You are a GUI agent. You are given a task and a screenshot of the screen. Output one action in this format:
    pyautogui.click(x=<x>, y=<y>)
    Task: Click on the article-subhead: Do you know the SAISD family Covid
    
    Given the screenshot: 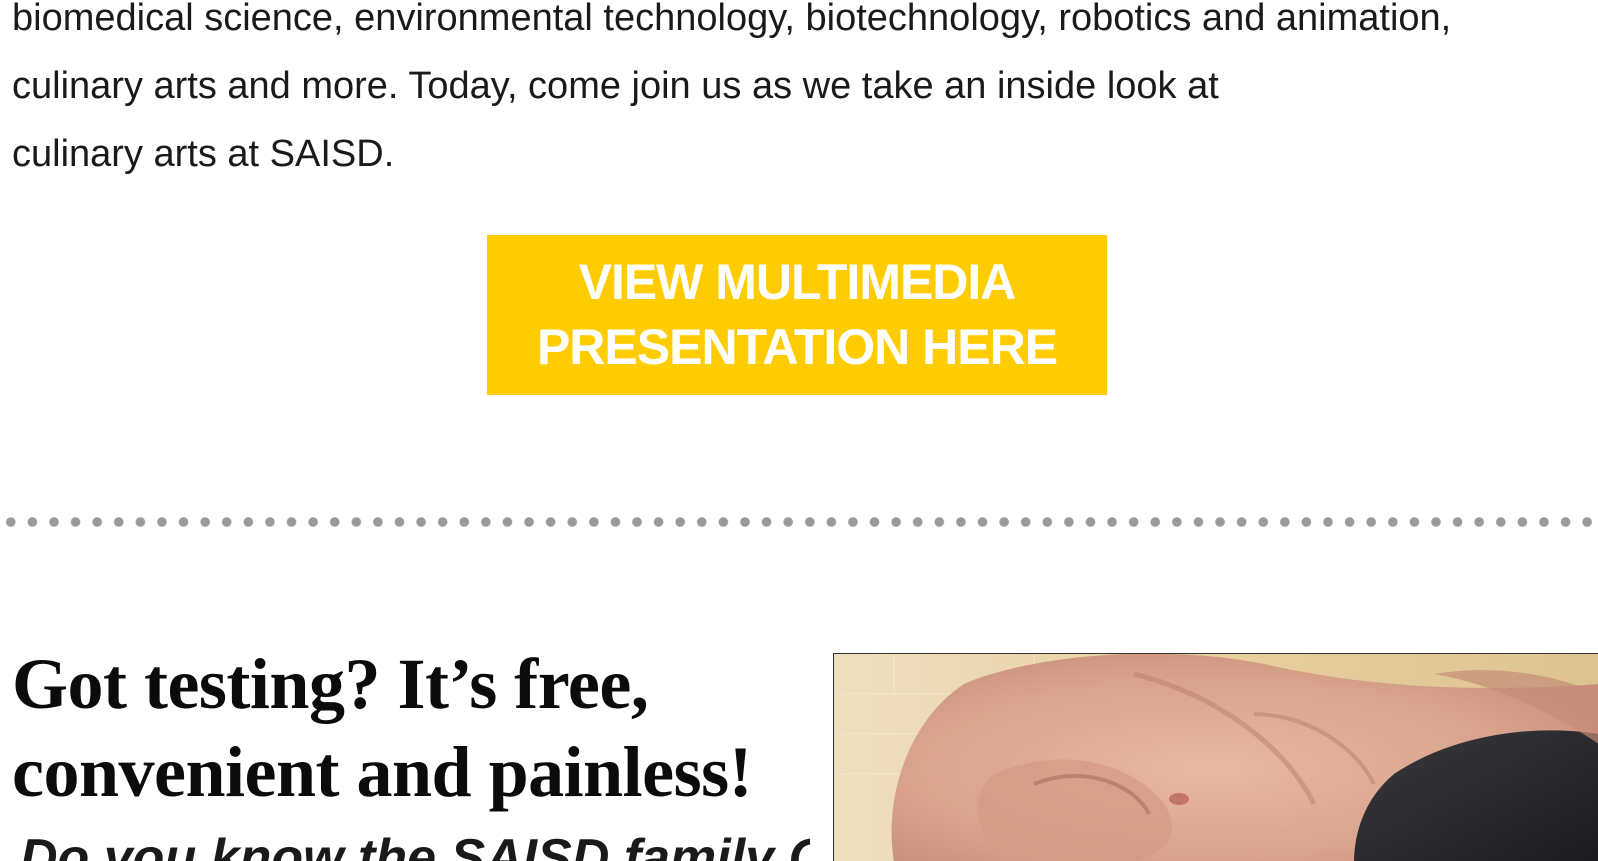 What is the action you would take?
    pyautogui.click(x=415, y=844)
    